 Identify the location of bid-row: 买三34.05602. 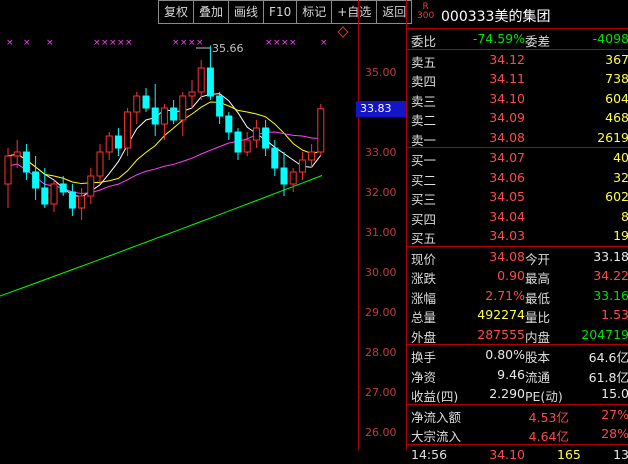
(517, 197).